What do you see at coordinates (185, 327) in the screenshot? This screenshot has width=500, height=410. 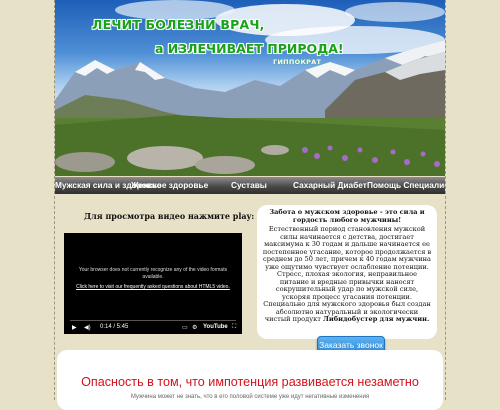 I see `captions-icon: ▭` at bounding box center [185, 327].